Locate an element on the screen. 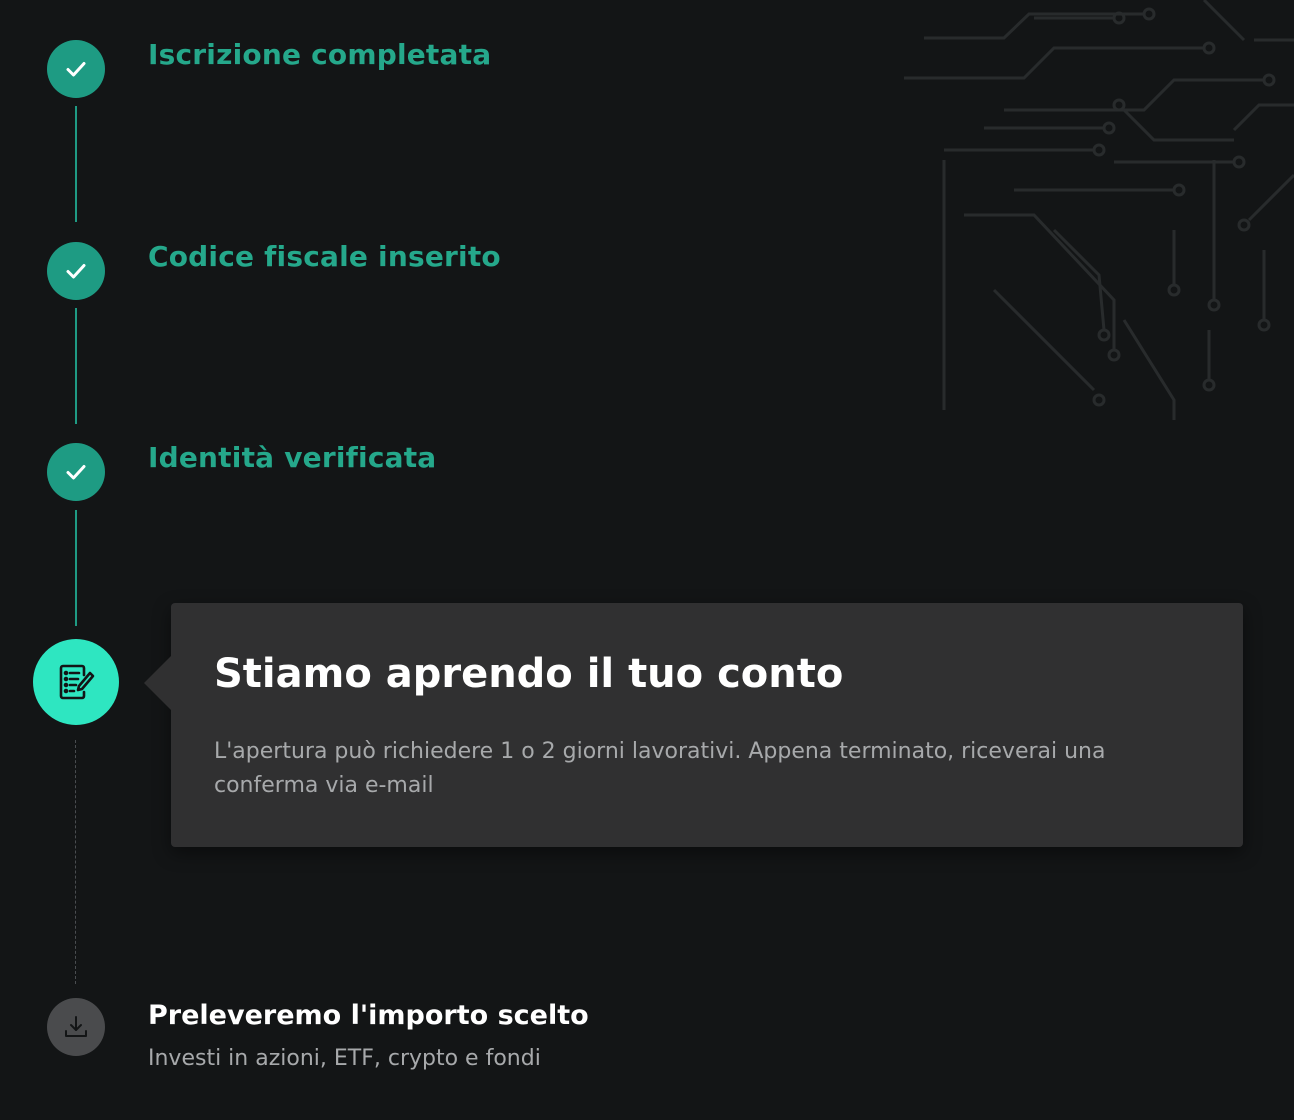 The height and width of the screenshot is (1120, 1294). step-title: Iscrizione completata is located at coordinates (320, 54).